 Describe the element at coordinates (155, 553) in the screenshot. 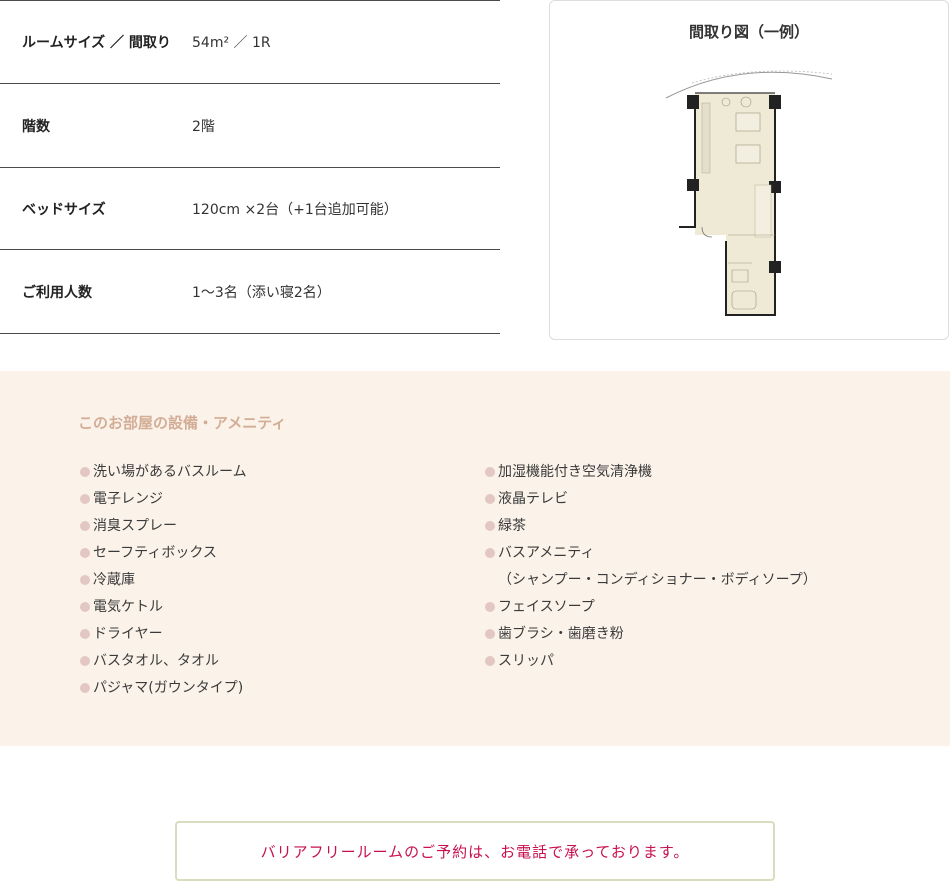

I see `amenity-label: セーフティボックス` at that location.